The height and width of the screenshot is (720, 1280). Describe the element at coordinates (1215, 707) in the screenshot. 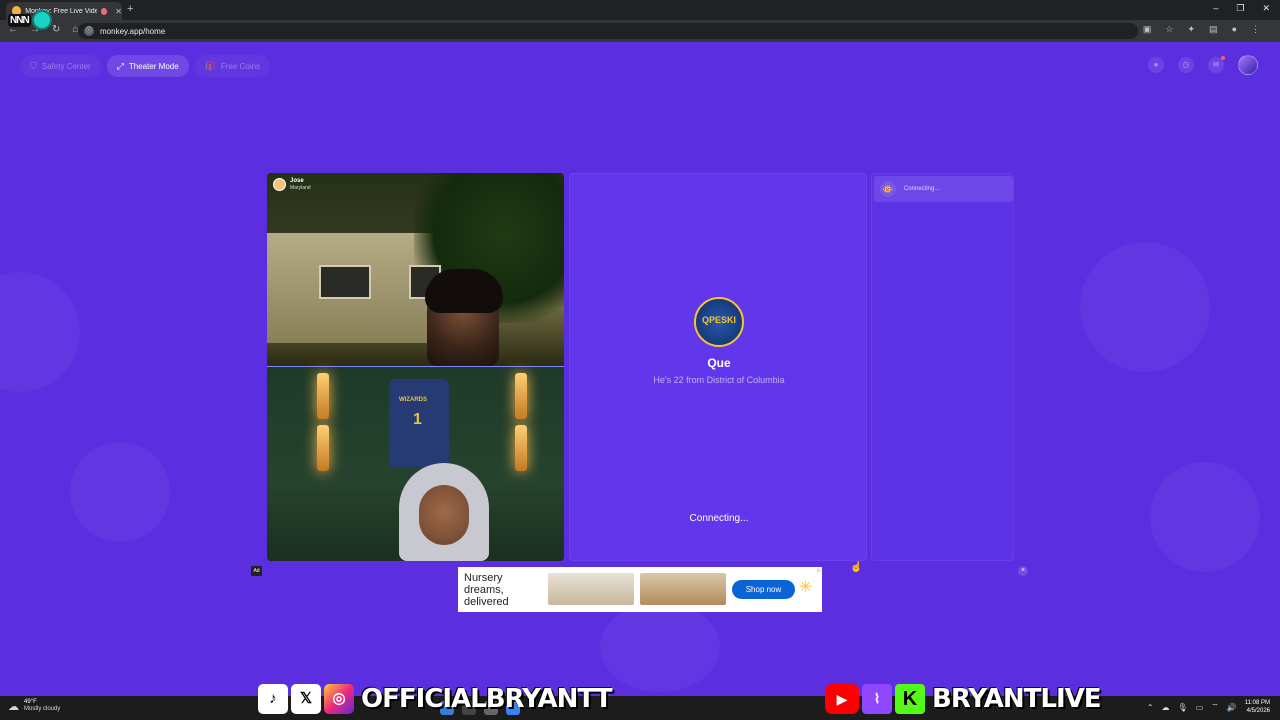

I see `wifi-icon: ⌔` at that location.